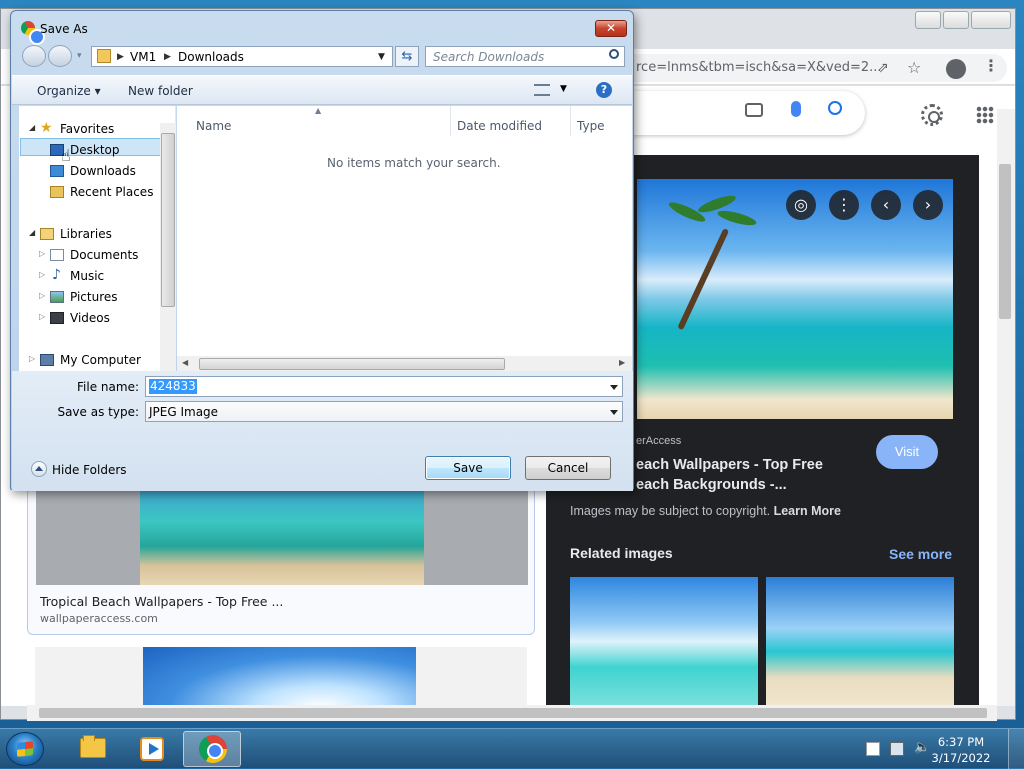  I want to click on tree-item-pictures: Pictures, so click(94, 297).